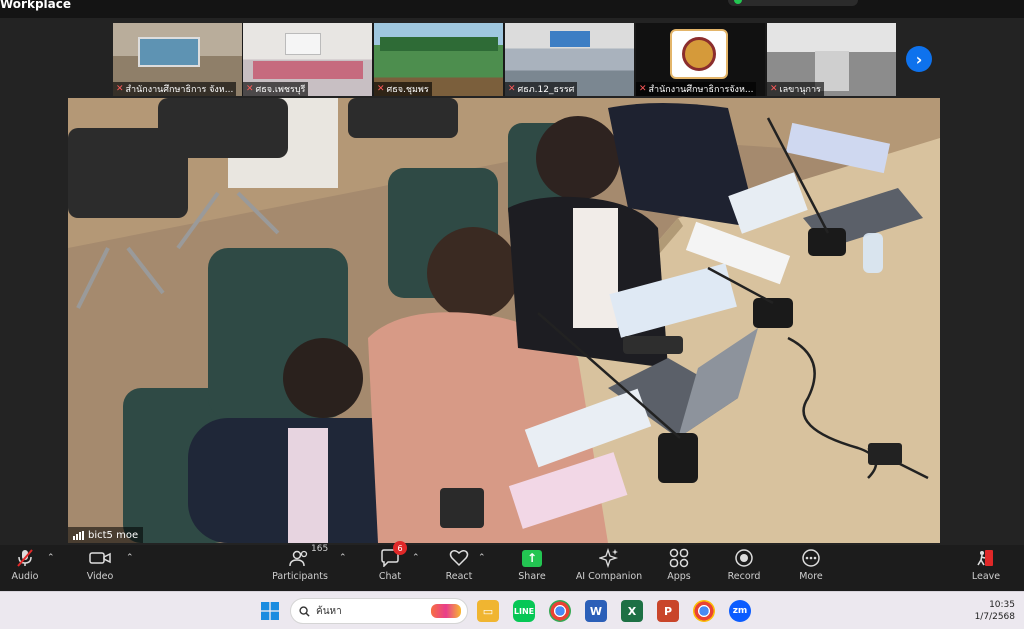 This screenshot has height=629, width=1024. What do you see at coordinates (679, 558) in the screenshot?
I see `apps-grid-icon` at bounding box center [679, 558].